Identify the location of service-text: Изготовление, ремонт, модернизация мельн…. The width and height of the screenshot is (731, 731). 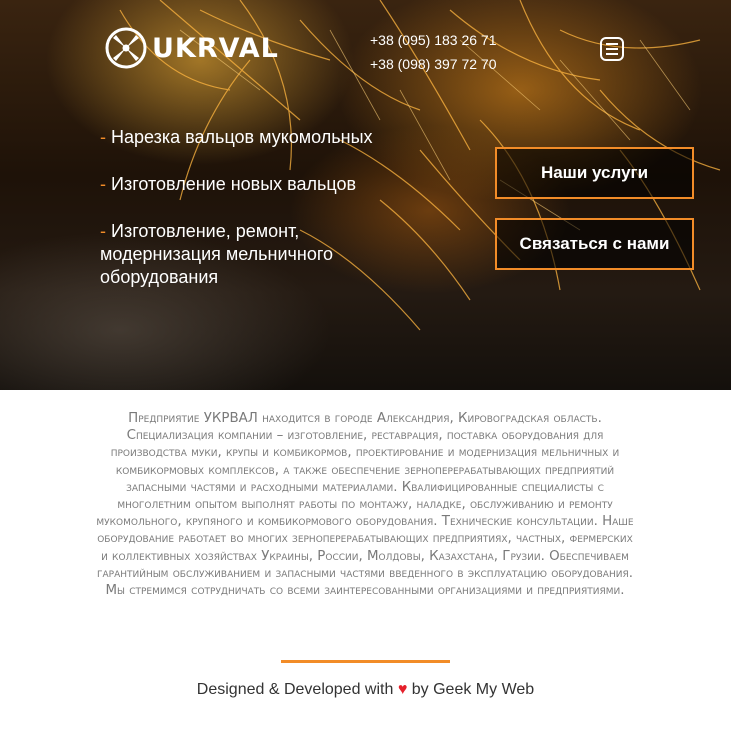
(217, 254).